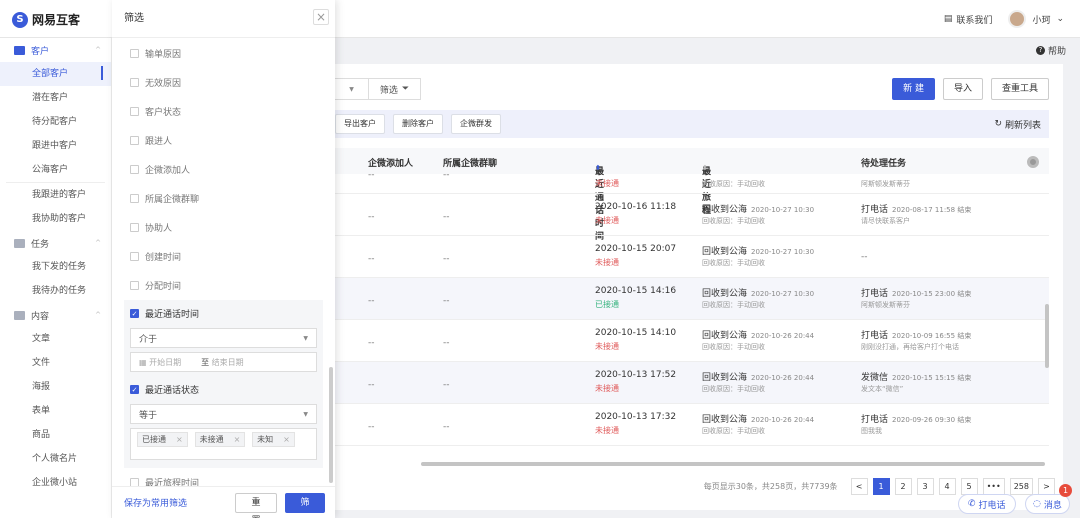 Image resolution: width=1080 pixels, height=518 pixels. Describe the element at coordinates (55, 291) in the screenshot. I see `sidebar-item-todo-tasks: 我待办的任务` at that location.